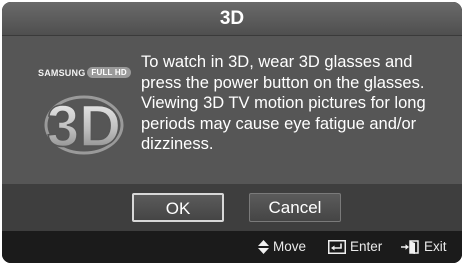 The image size is (464, 265). Describe the element at coordinates (232, 247) in the screenshot. I see `remote-hint-bar: Move Enter Exit` at that location.